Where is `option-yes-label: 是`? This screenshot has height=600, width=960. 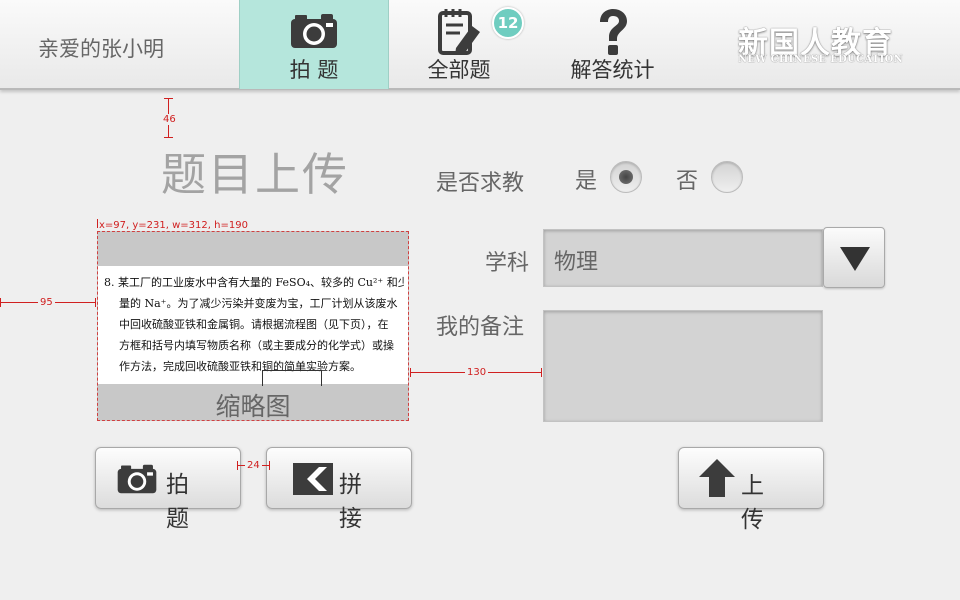
option-yes-label: 是 is located at coordinates (586, 181).